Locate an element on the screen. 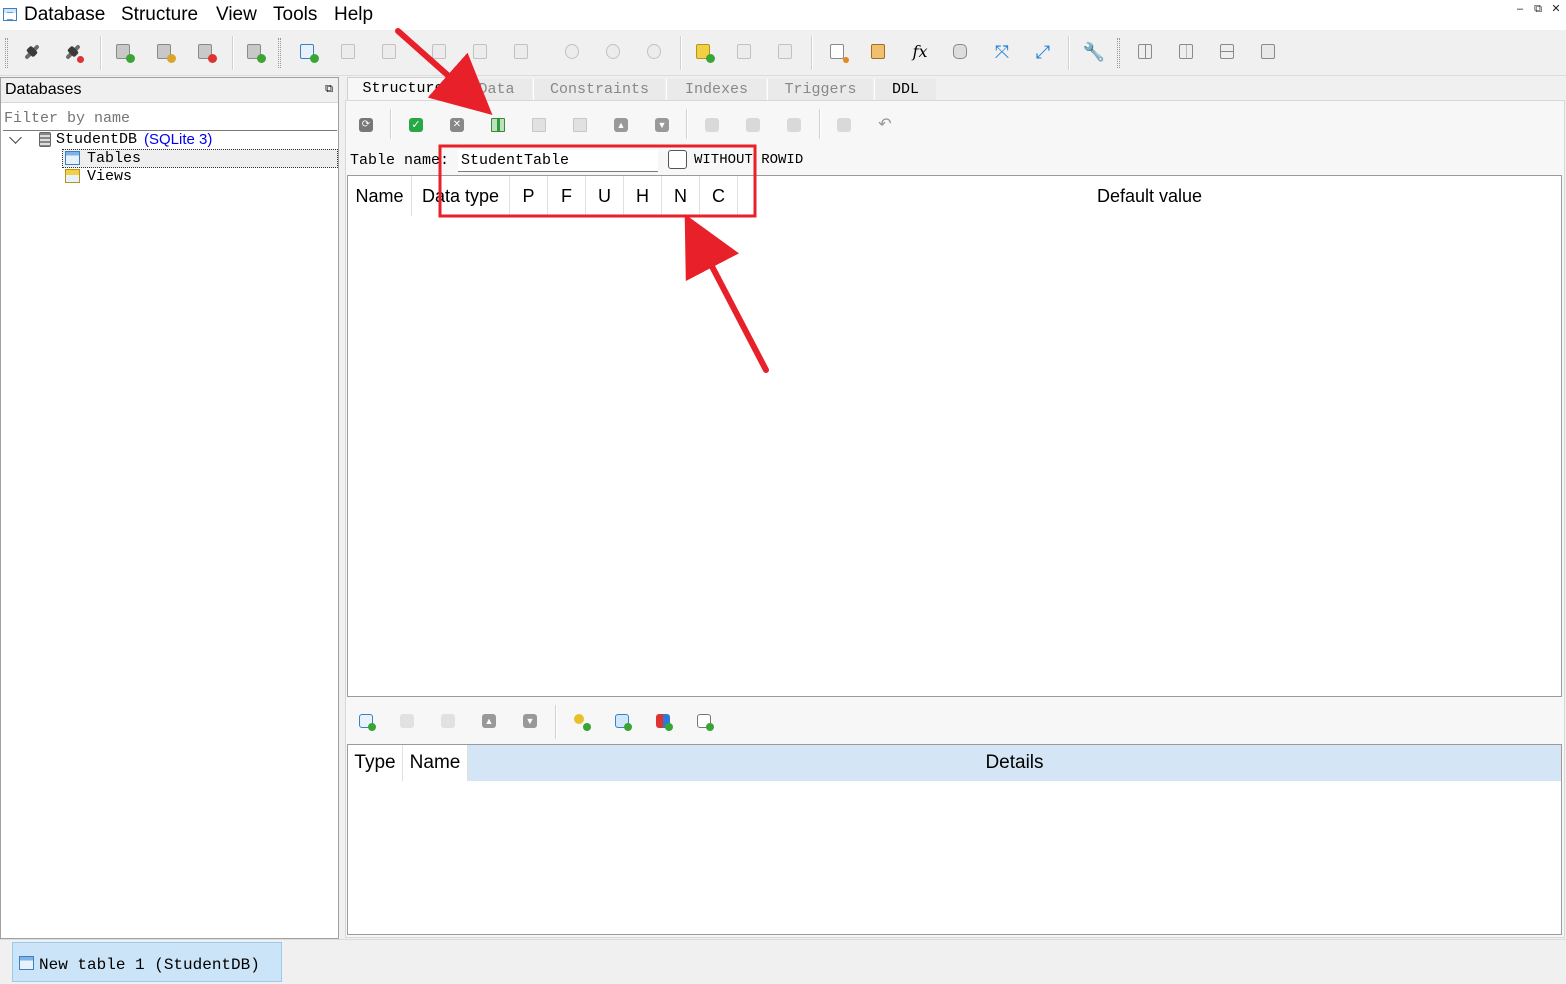  column-header-collate: C is located at coordinates (719, 196).